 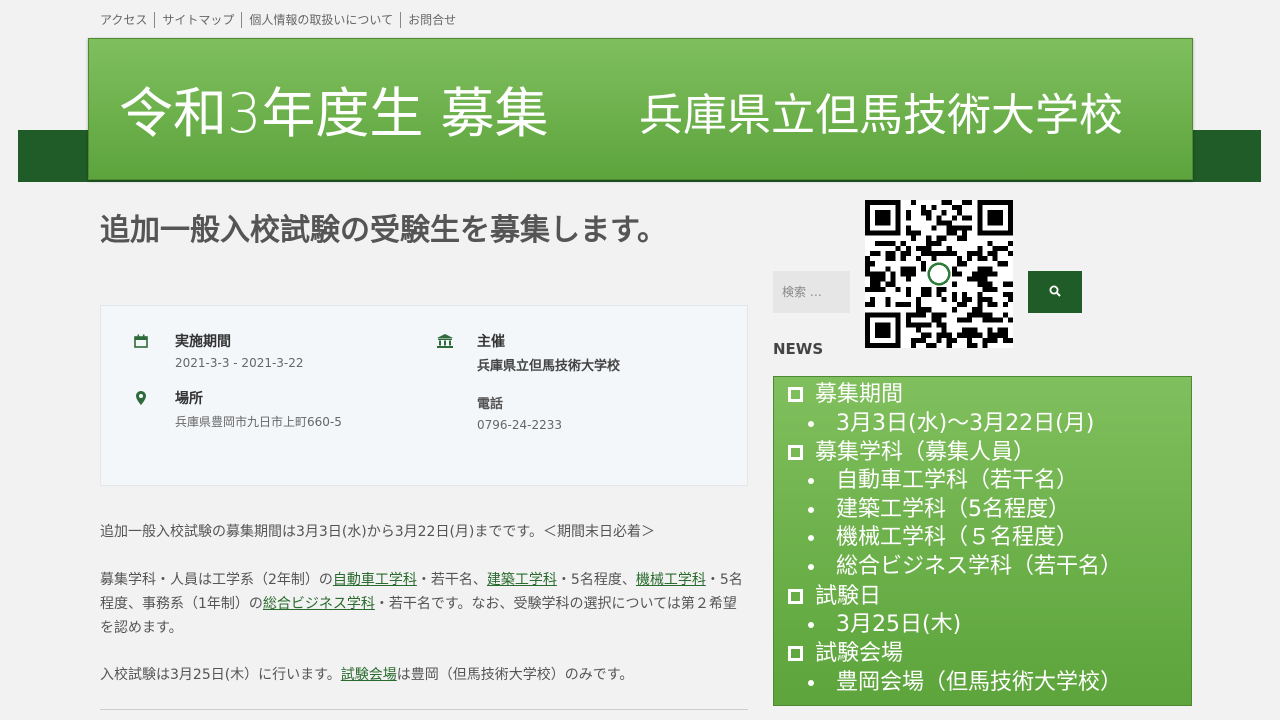 What do you see at coordinates (515, 675) in the screenshot?
I see `text-segment: は豊岡（但馬技術大学校）のみです。` at bounding box center [515, 675].